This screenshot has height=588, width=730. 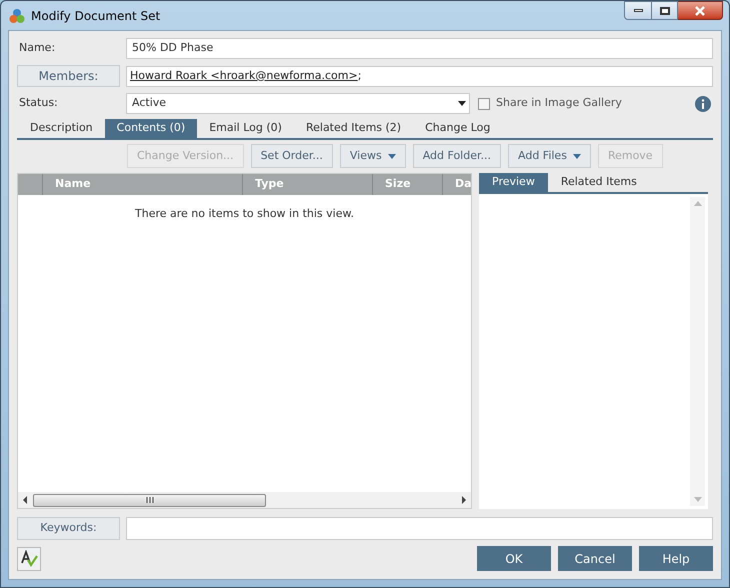 What do you see at coordinates (68, 76) in the screenshot?
I see `members-button: Members:` at bounding box center [68, 76].